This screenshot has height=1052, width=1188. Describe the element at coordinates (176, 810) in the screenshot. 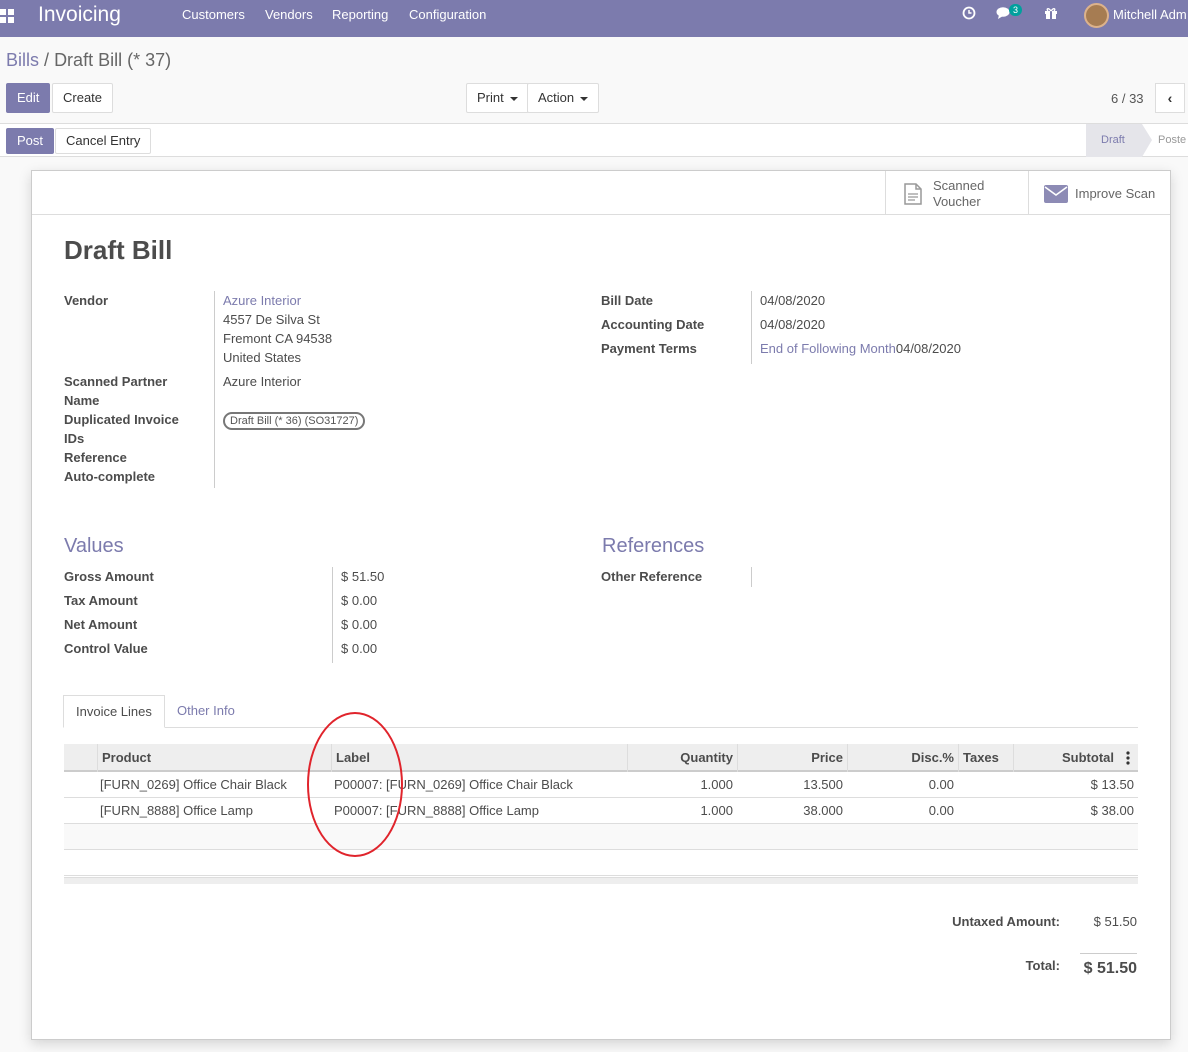

I see `cell-product: [FURN_8888] Office Lamp` at that location.